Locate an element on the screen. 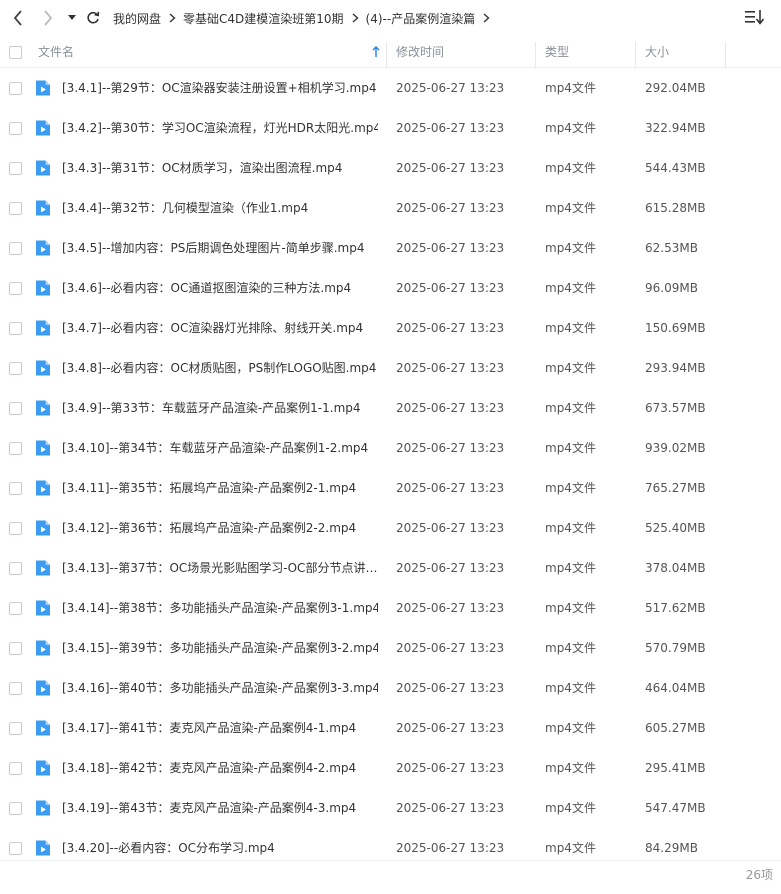 The width and height of the screenshot is (781, 894). file-name: [3.4.15]--第39节：多功能插头产品渲染-产品案例3-2.mp4 is located at coordinates (220, 648).